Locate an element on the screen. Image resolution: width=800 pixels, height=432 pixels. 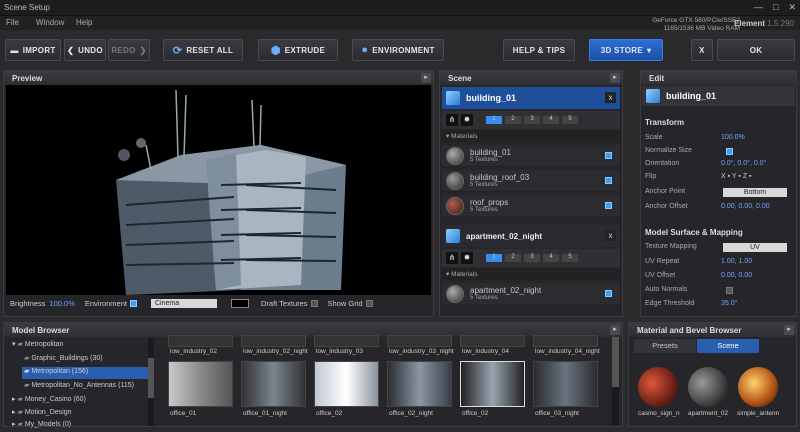
orientation-value: 0.0°, 0.0°, 0.0° is located at coordinates (743, 163).